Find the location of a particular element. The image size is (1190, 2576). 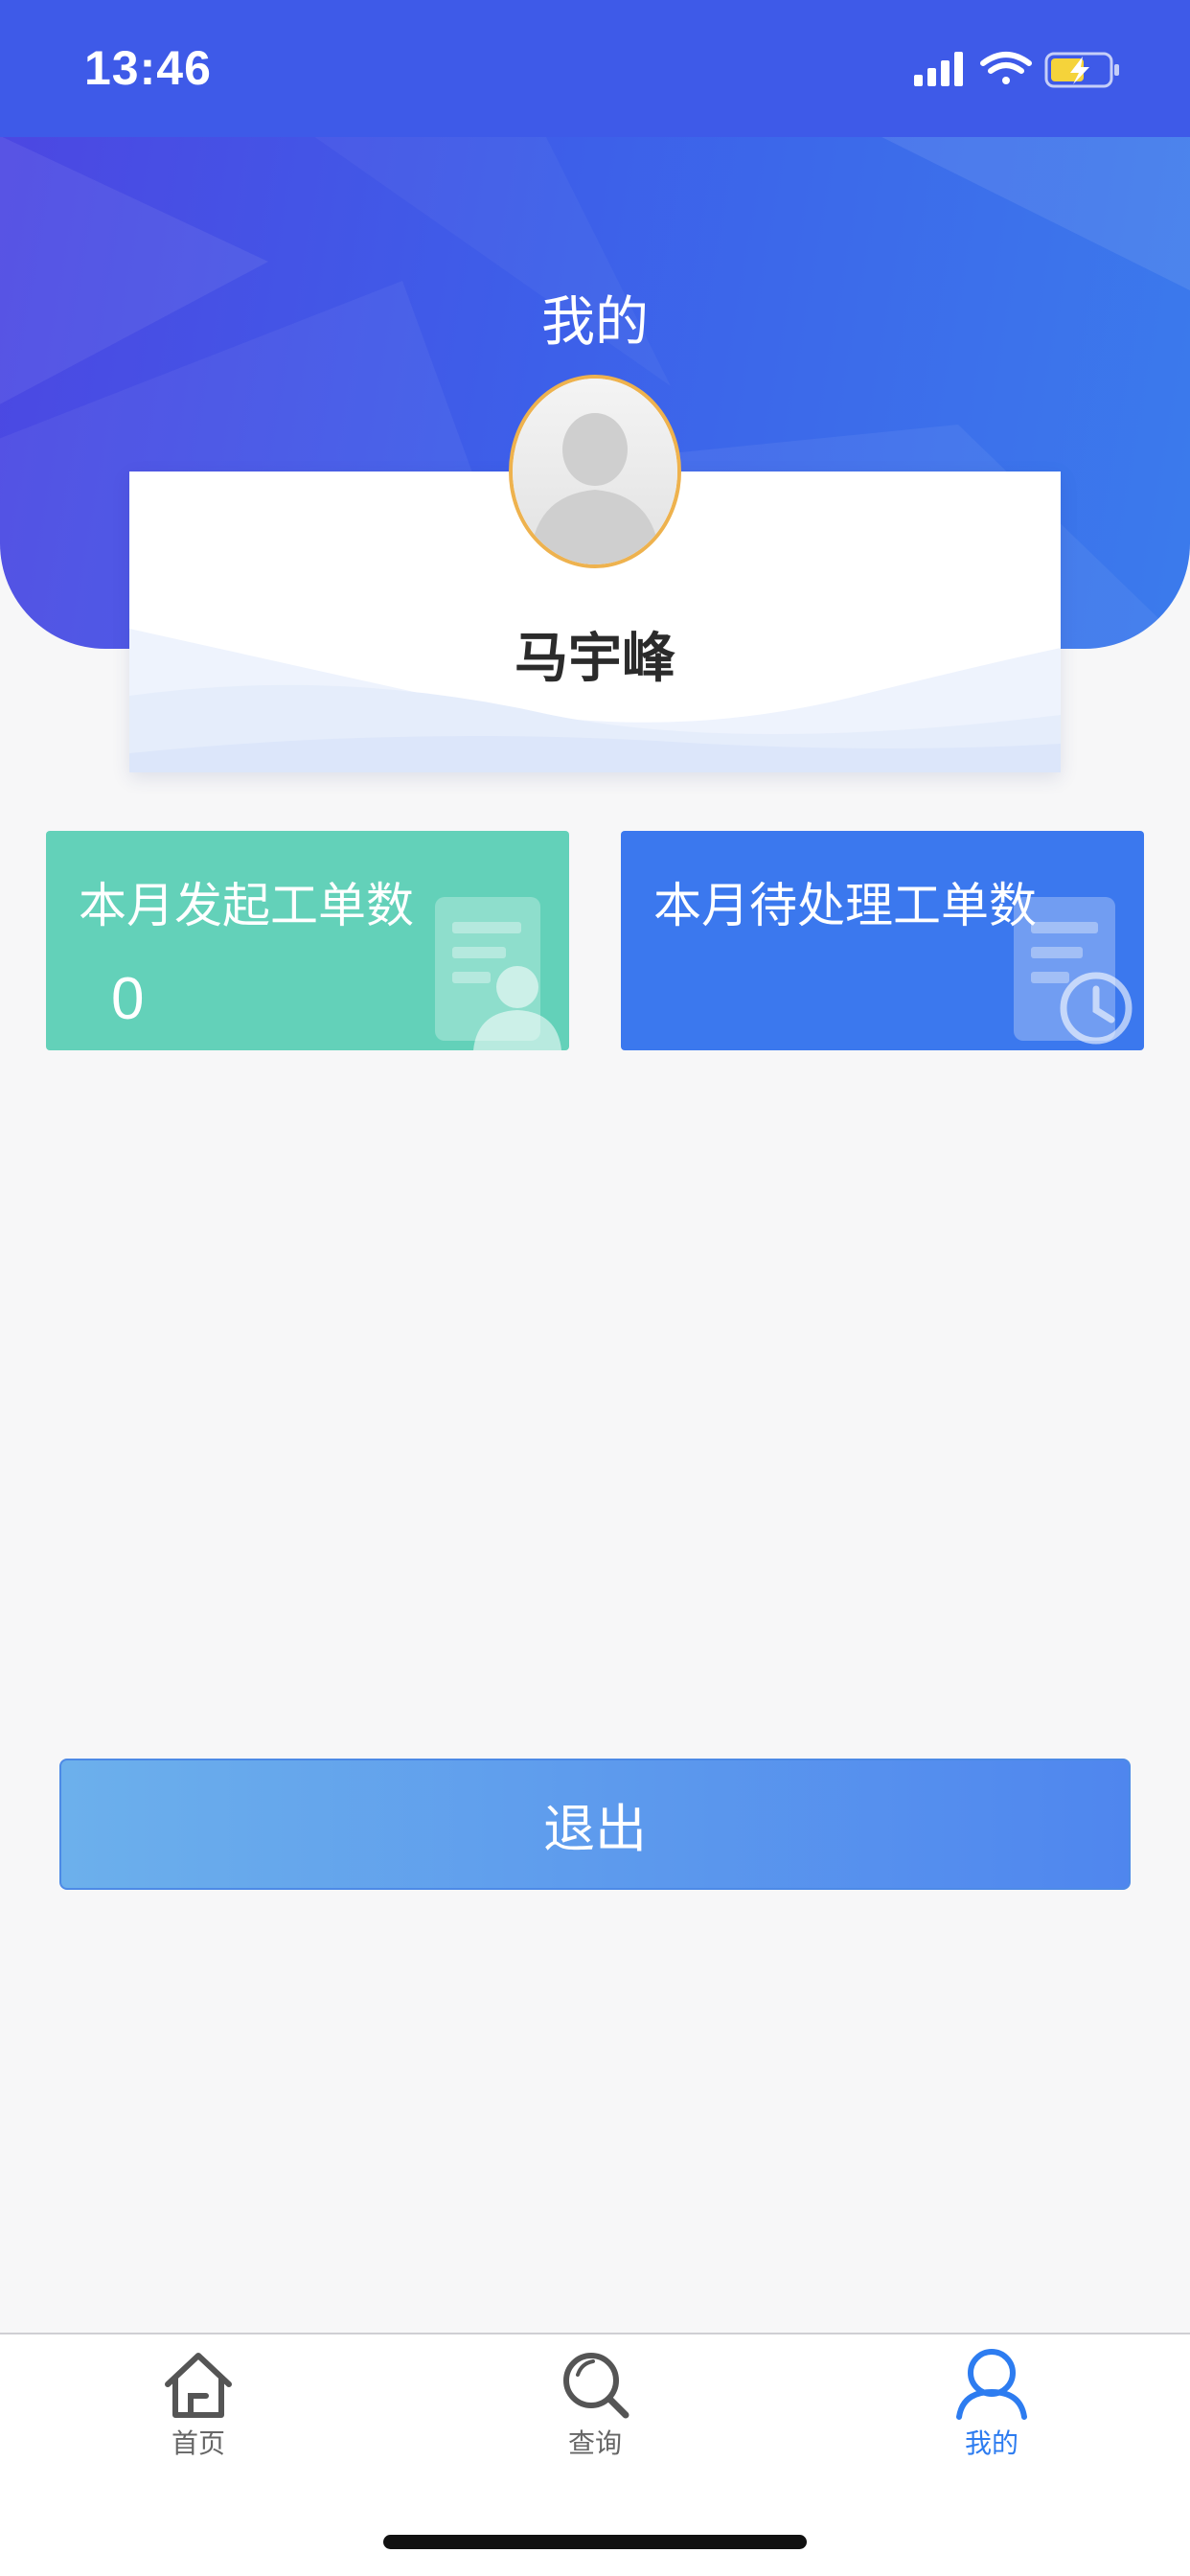

stat-label: 本月发起工单数 is located at coordinates (247, 905).